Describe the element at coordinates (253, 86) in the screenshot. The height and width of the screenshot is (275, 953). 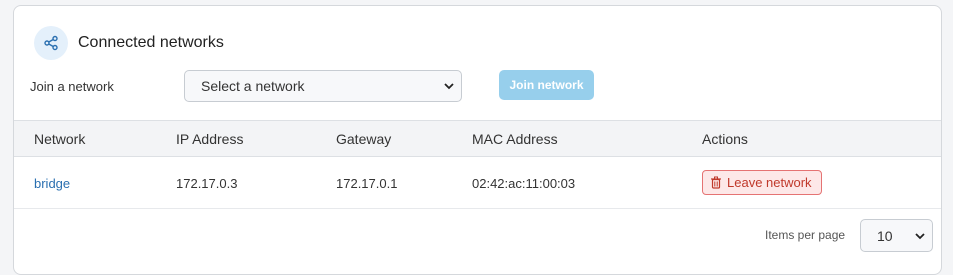
I see `network-select-value: Select a network` at that location.